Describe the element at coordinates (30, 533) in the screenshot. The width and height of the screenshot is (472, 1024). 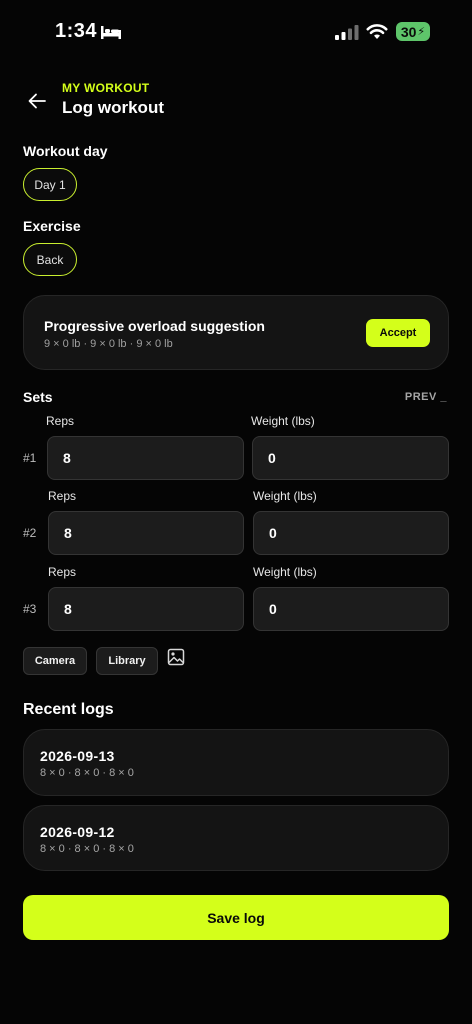
I see `set-number: #2` at that location.